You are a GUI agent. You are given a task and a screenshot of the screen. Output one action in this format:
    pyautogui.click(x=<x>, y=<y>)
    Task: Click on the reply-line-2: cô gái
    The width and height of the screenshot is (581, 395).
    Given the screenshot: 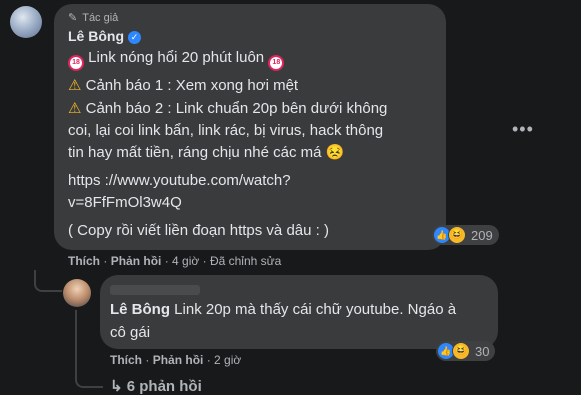 What is the action you would take?
    pyautogui.click(x=130, y=332)
    